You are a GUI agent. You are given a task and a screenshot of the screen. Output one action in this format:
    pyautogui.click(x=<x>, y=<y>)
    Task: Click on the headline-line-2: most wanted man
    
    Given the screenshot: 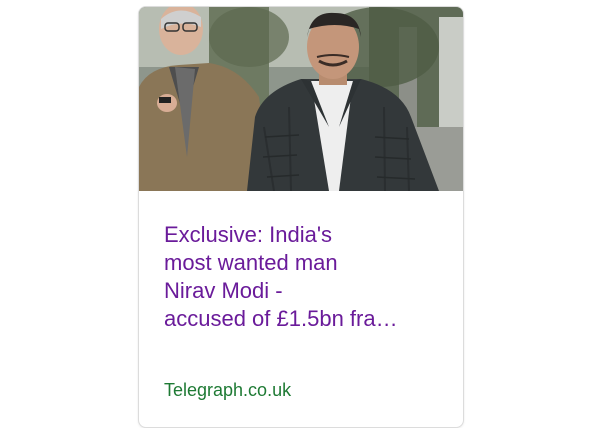 What is the action you would take?
    pyautogui.click(x=251, y=262)
    